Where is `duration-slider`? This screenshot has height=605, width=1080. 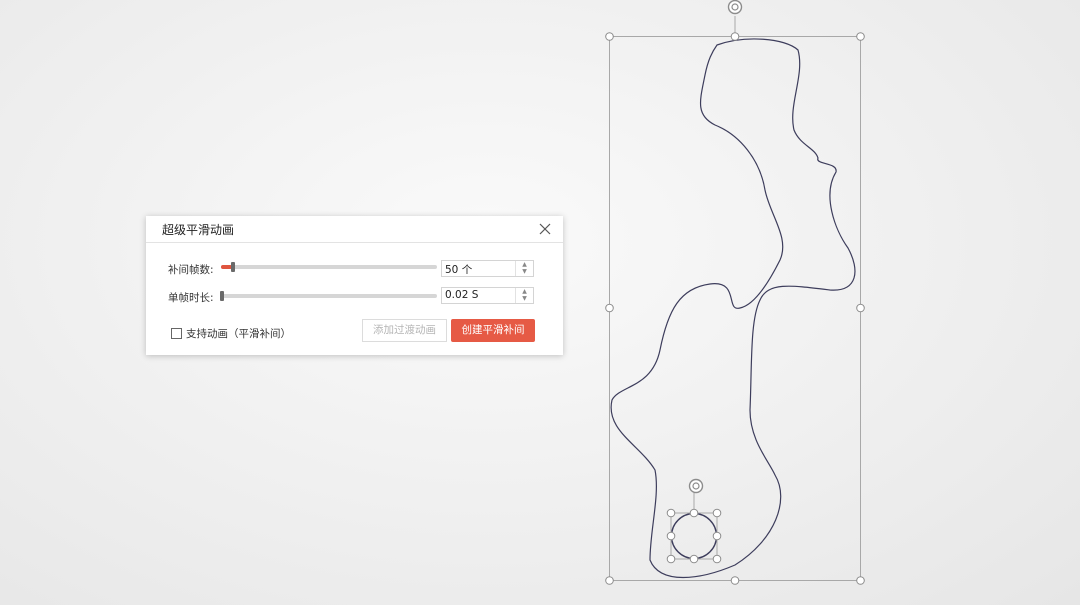
duration-slider is located at coordinates (328, 296).